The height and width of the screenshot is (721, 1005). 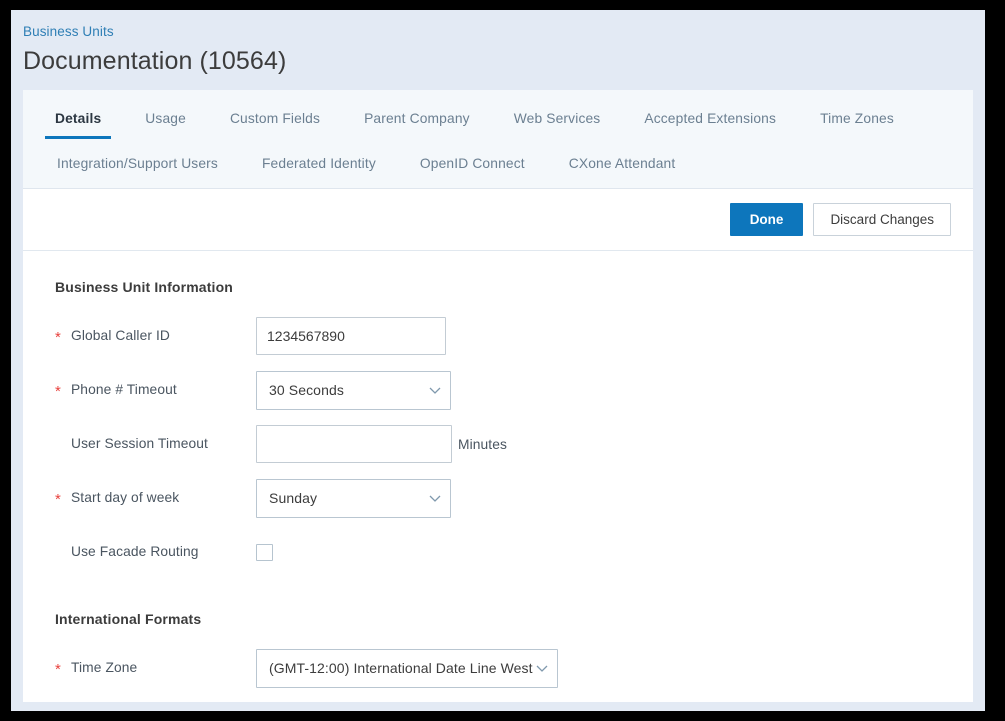 I want to click on phone-timeout-selected-value: 30 Seconds, so click(x=306, y=390).